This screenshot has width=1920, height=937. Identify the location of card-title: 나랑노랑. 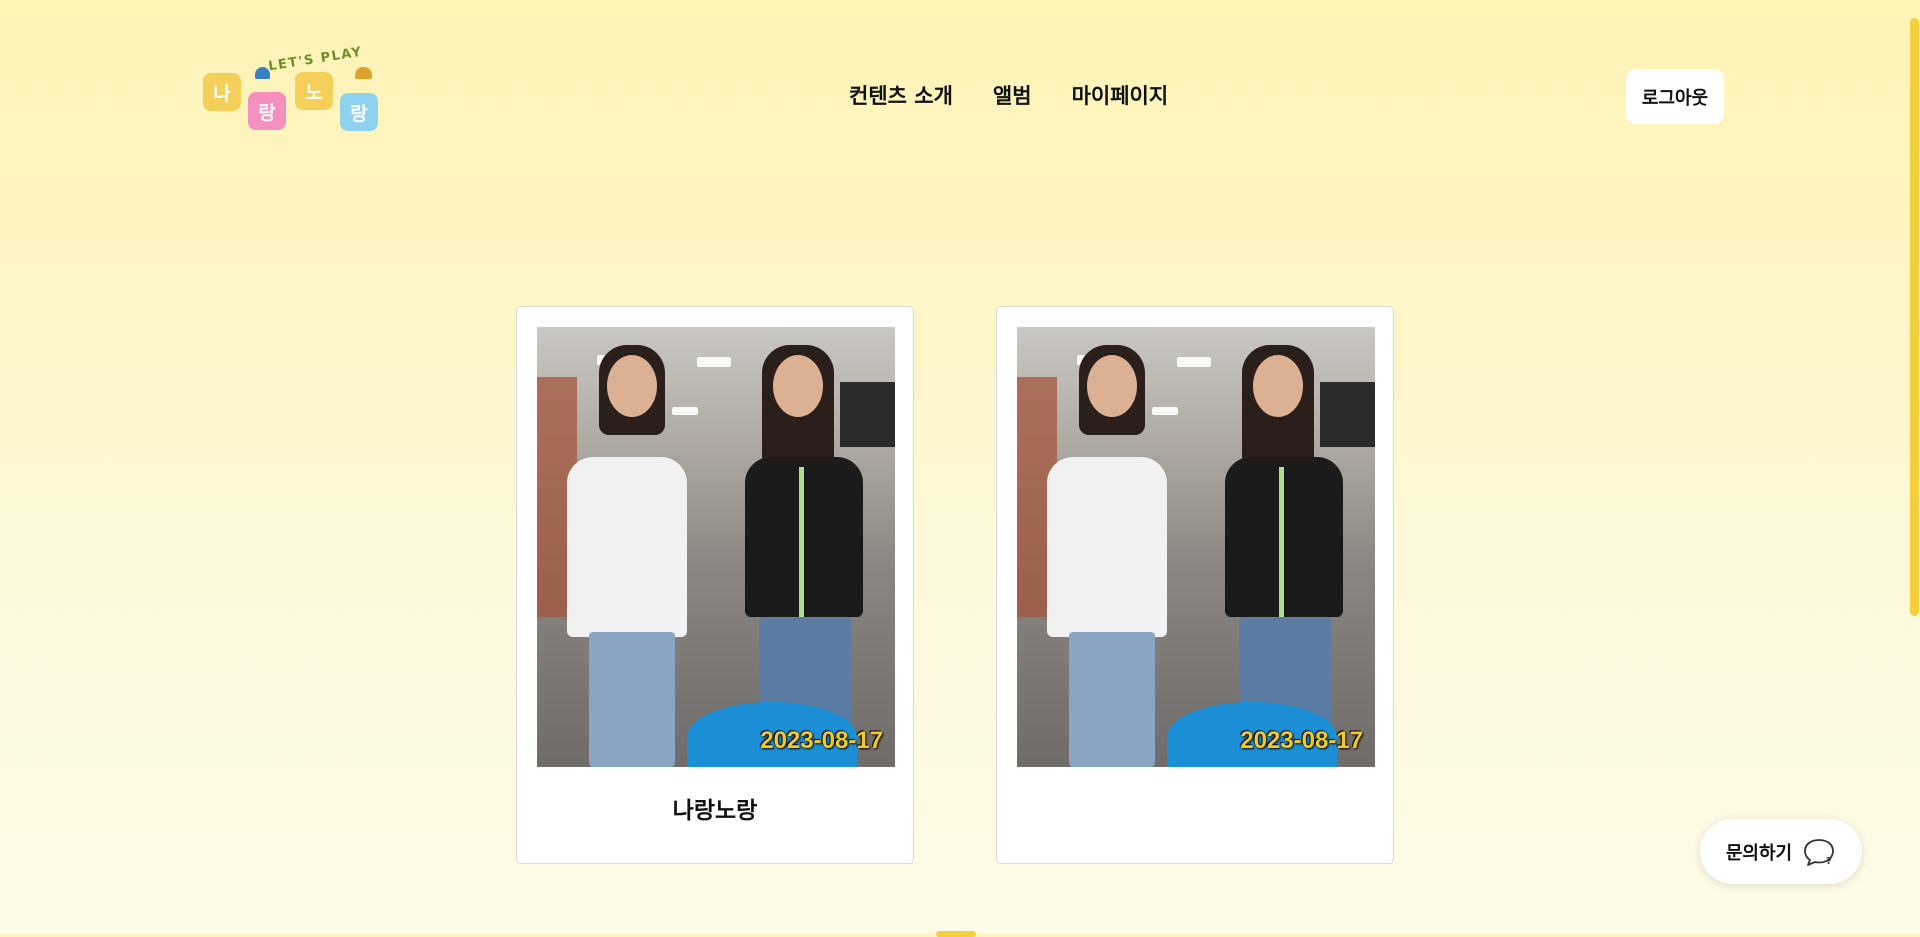
(715, 811).